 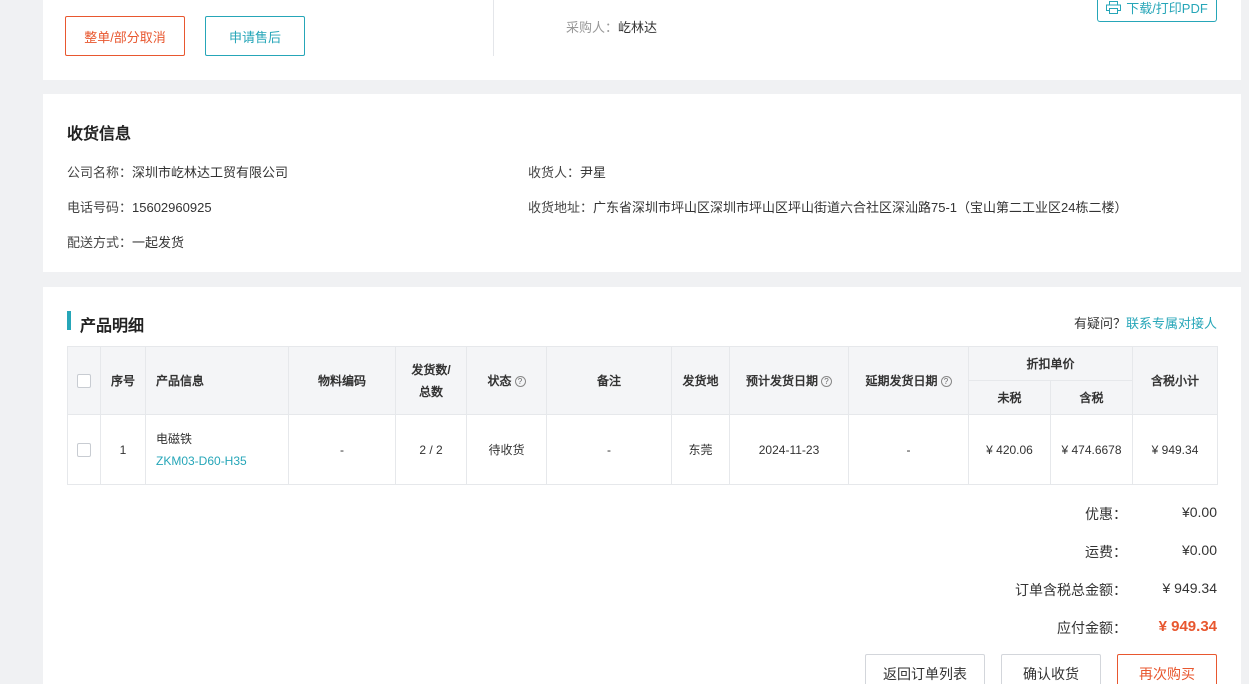 What do you see at coordinates (1091, 397) in the screenshot?
I see `header-with-tax: 含税` at bounding box center [1091, 397].